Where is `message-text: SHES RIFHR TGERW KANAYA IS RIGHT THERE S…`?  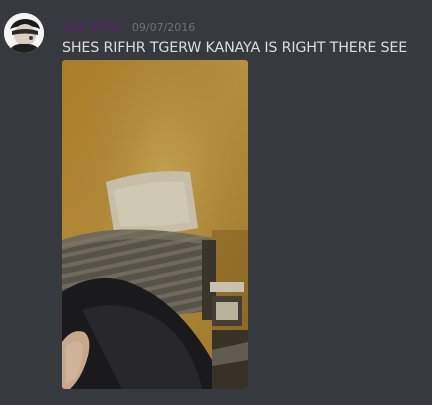
message-text: SHES RIFHR TGERW KANAYA IS RIGHT THERE S… is located at coordinates (235, 48).